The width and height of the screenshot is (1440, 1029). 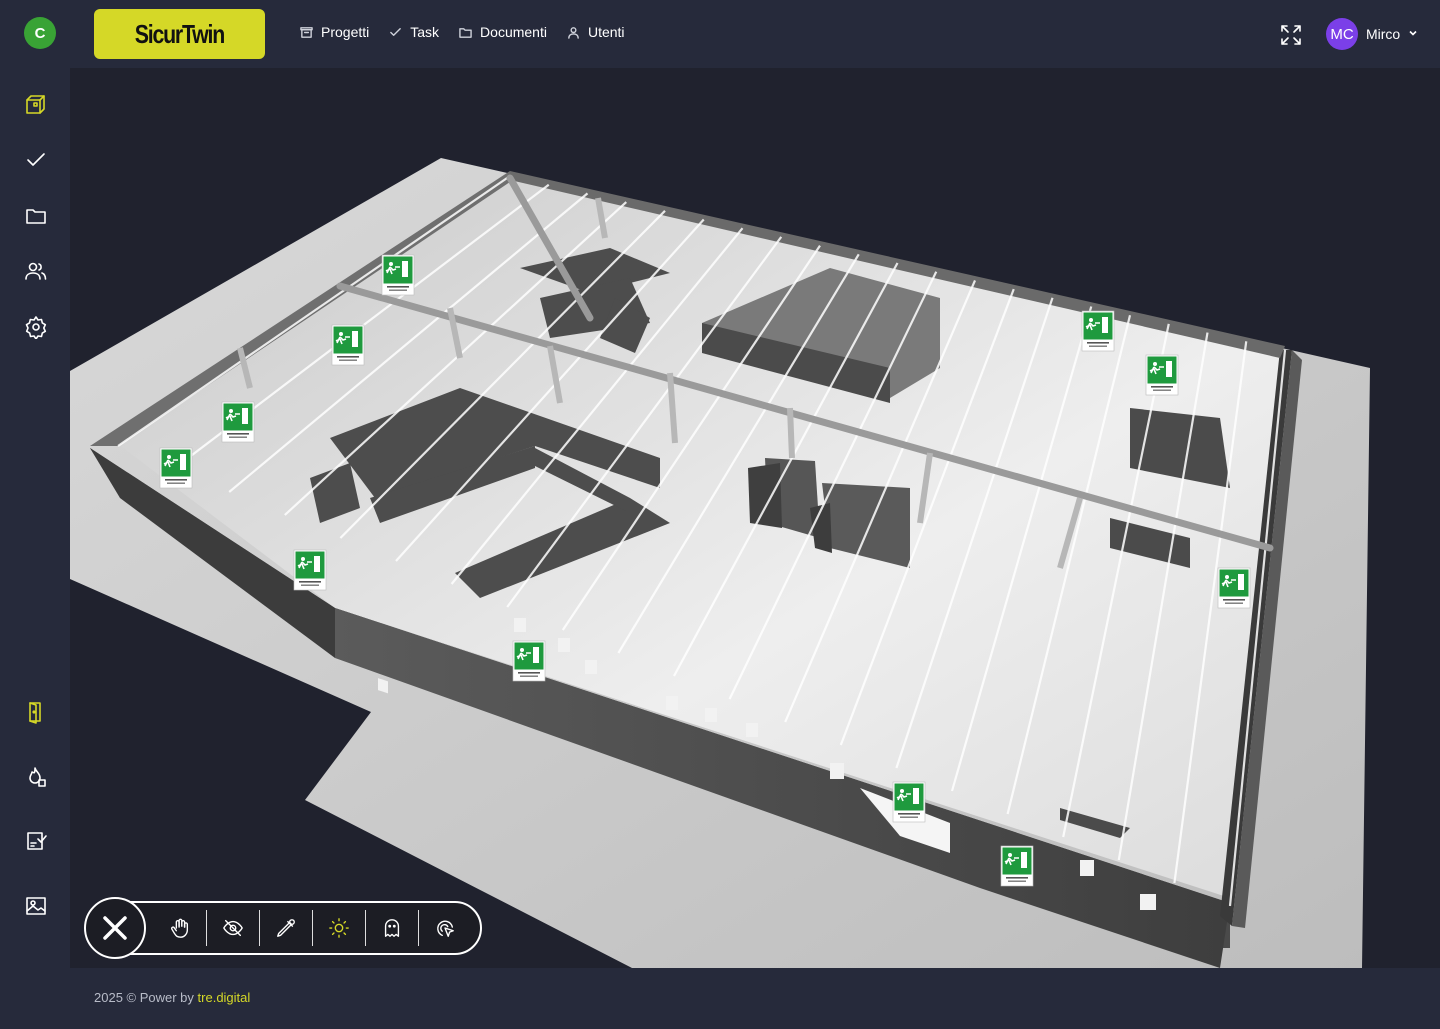 I want to click on box-icon, so click(x=306, y=32).